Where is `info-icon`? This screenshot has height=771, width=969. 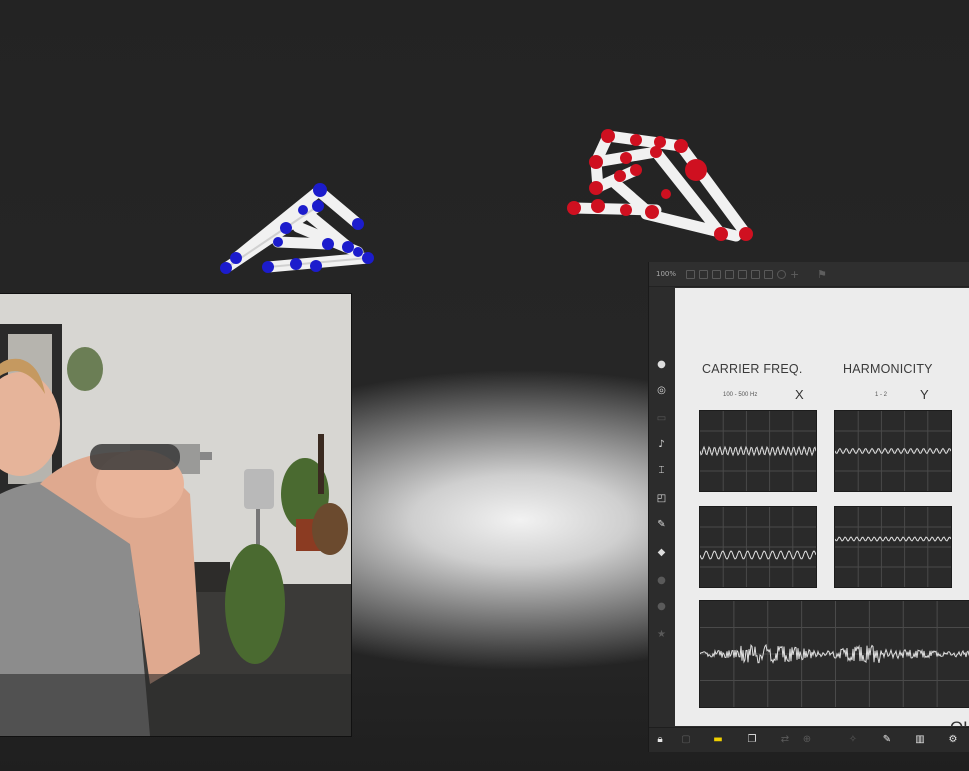
info-icon is located at coordinates (781, 274).